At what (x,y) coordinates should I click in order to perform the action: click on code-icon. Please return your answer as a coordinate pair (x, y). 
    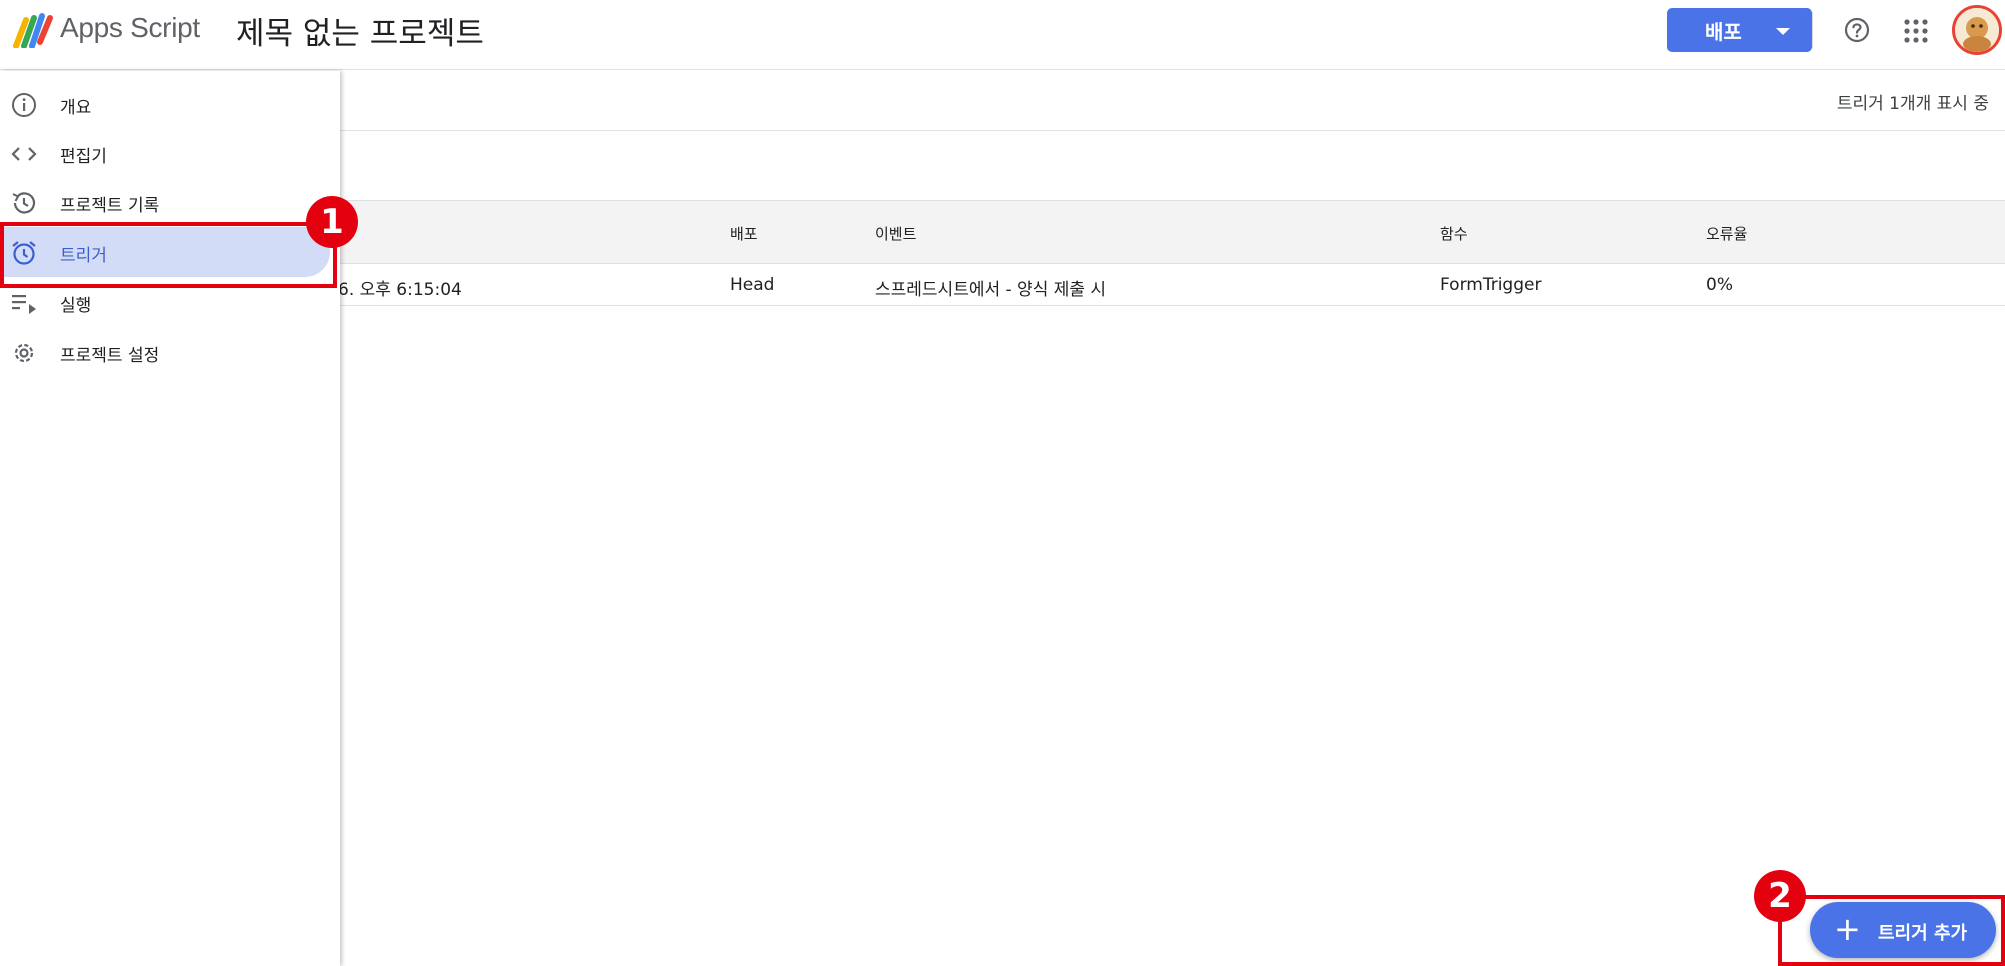
    Looking at the image, I should click on (24, 154).